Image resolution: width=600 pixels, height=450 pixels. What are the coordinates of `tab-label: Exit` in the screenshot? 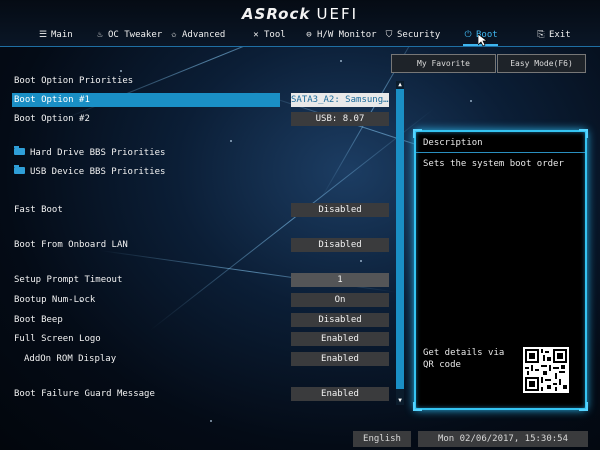 It's located at (560, 35).